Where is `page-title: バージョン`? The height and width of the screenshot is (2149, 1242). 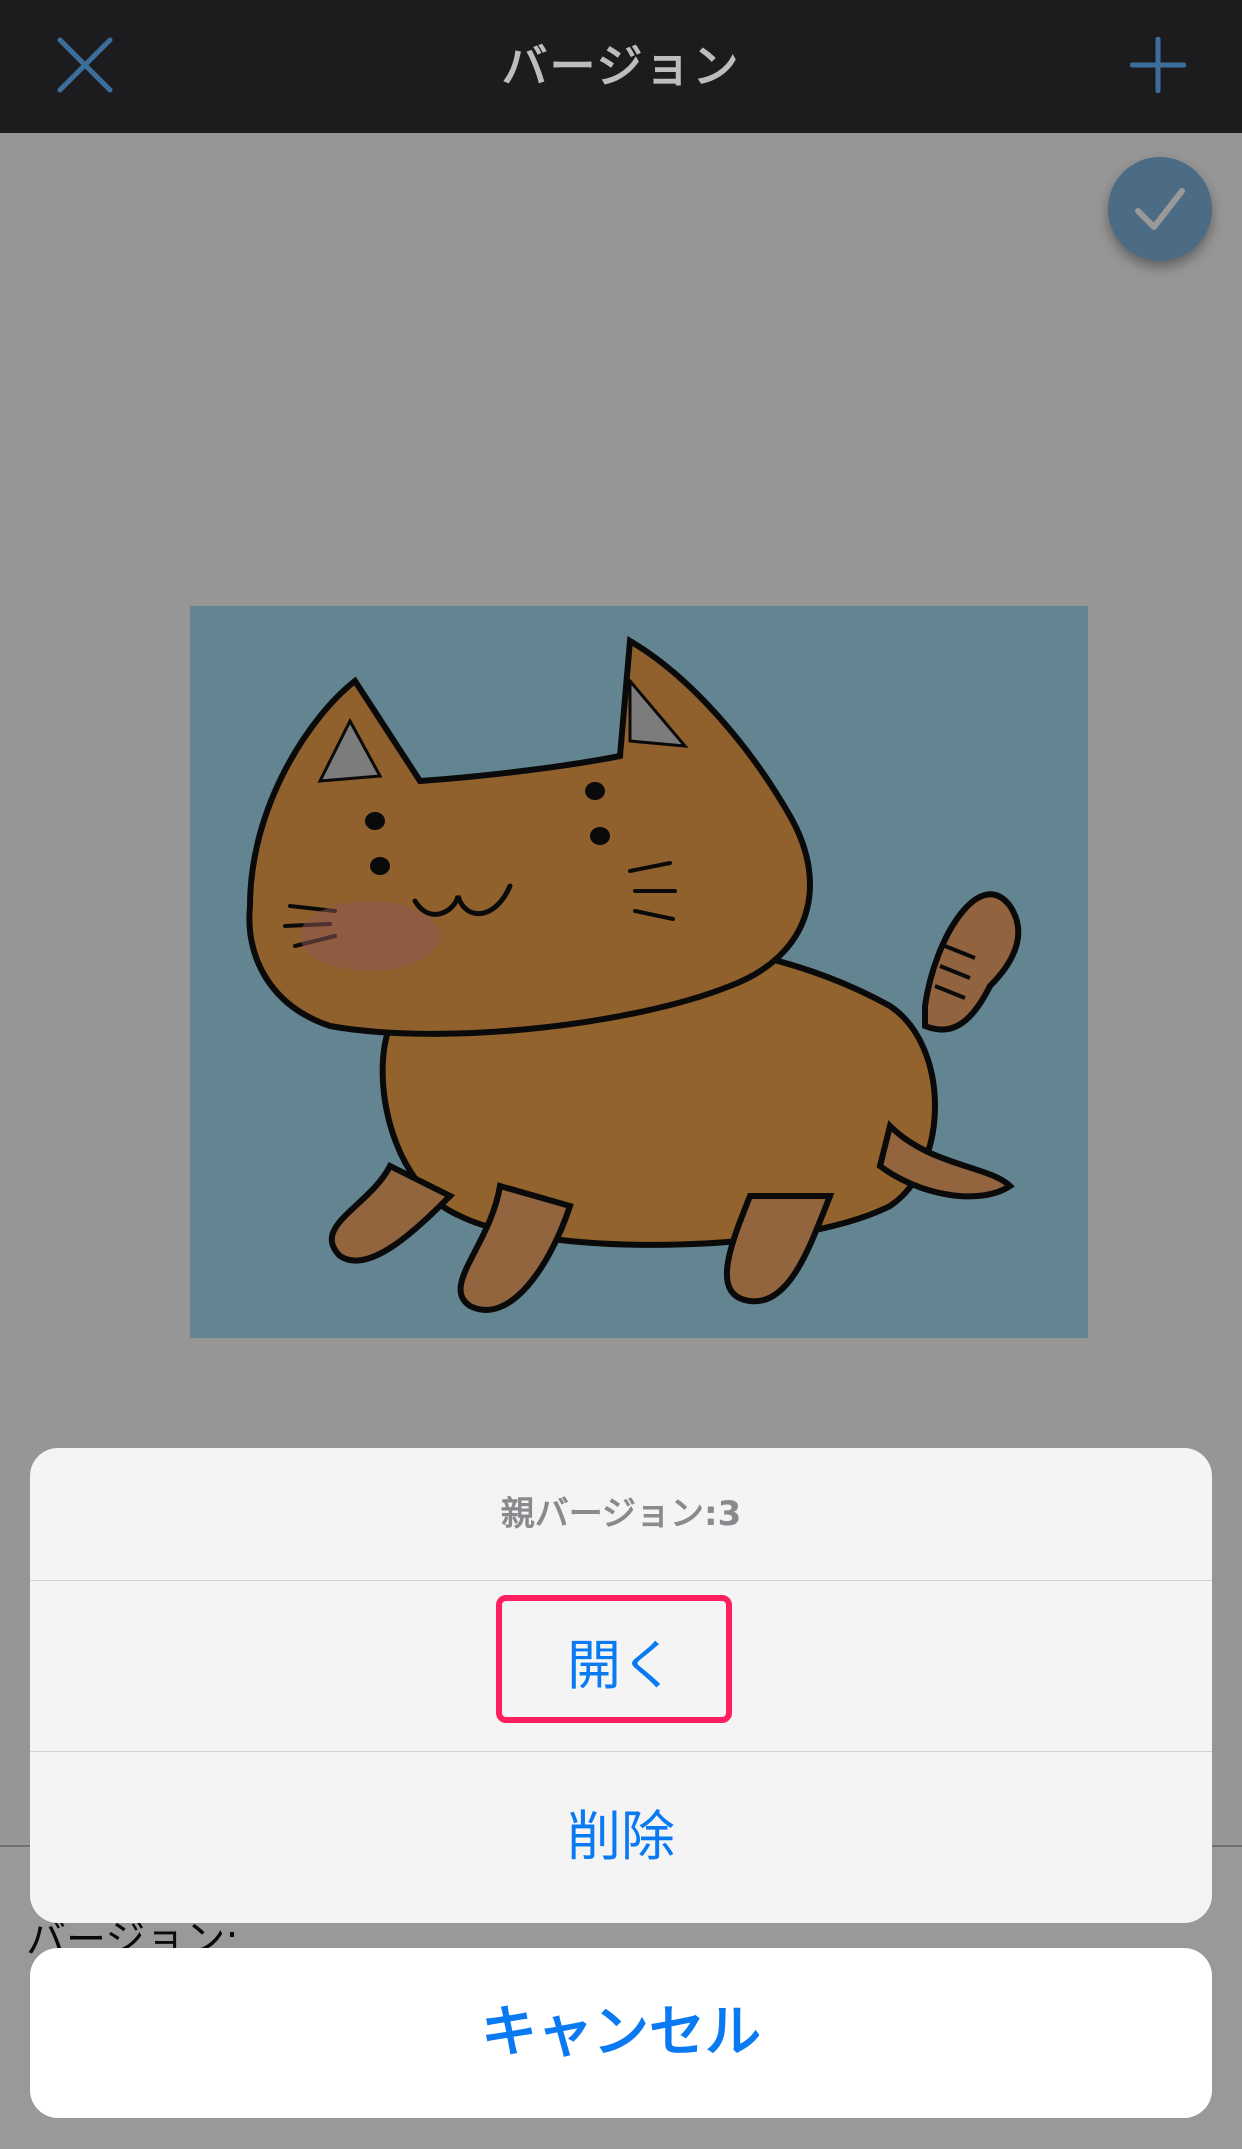
page-title: バージョン is located at coordinates (621, 66).